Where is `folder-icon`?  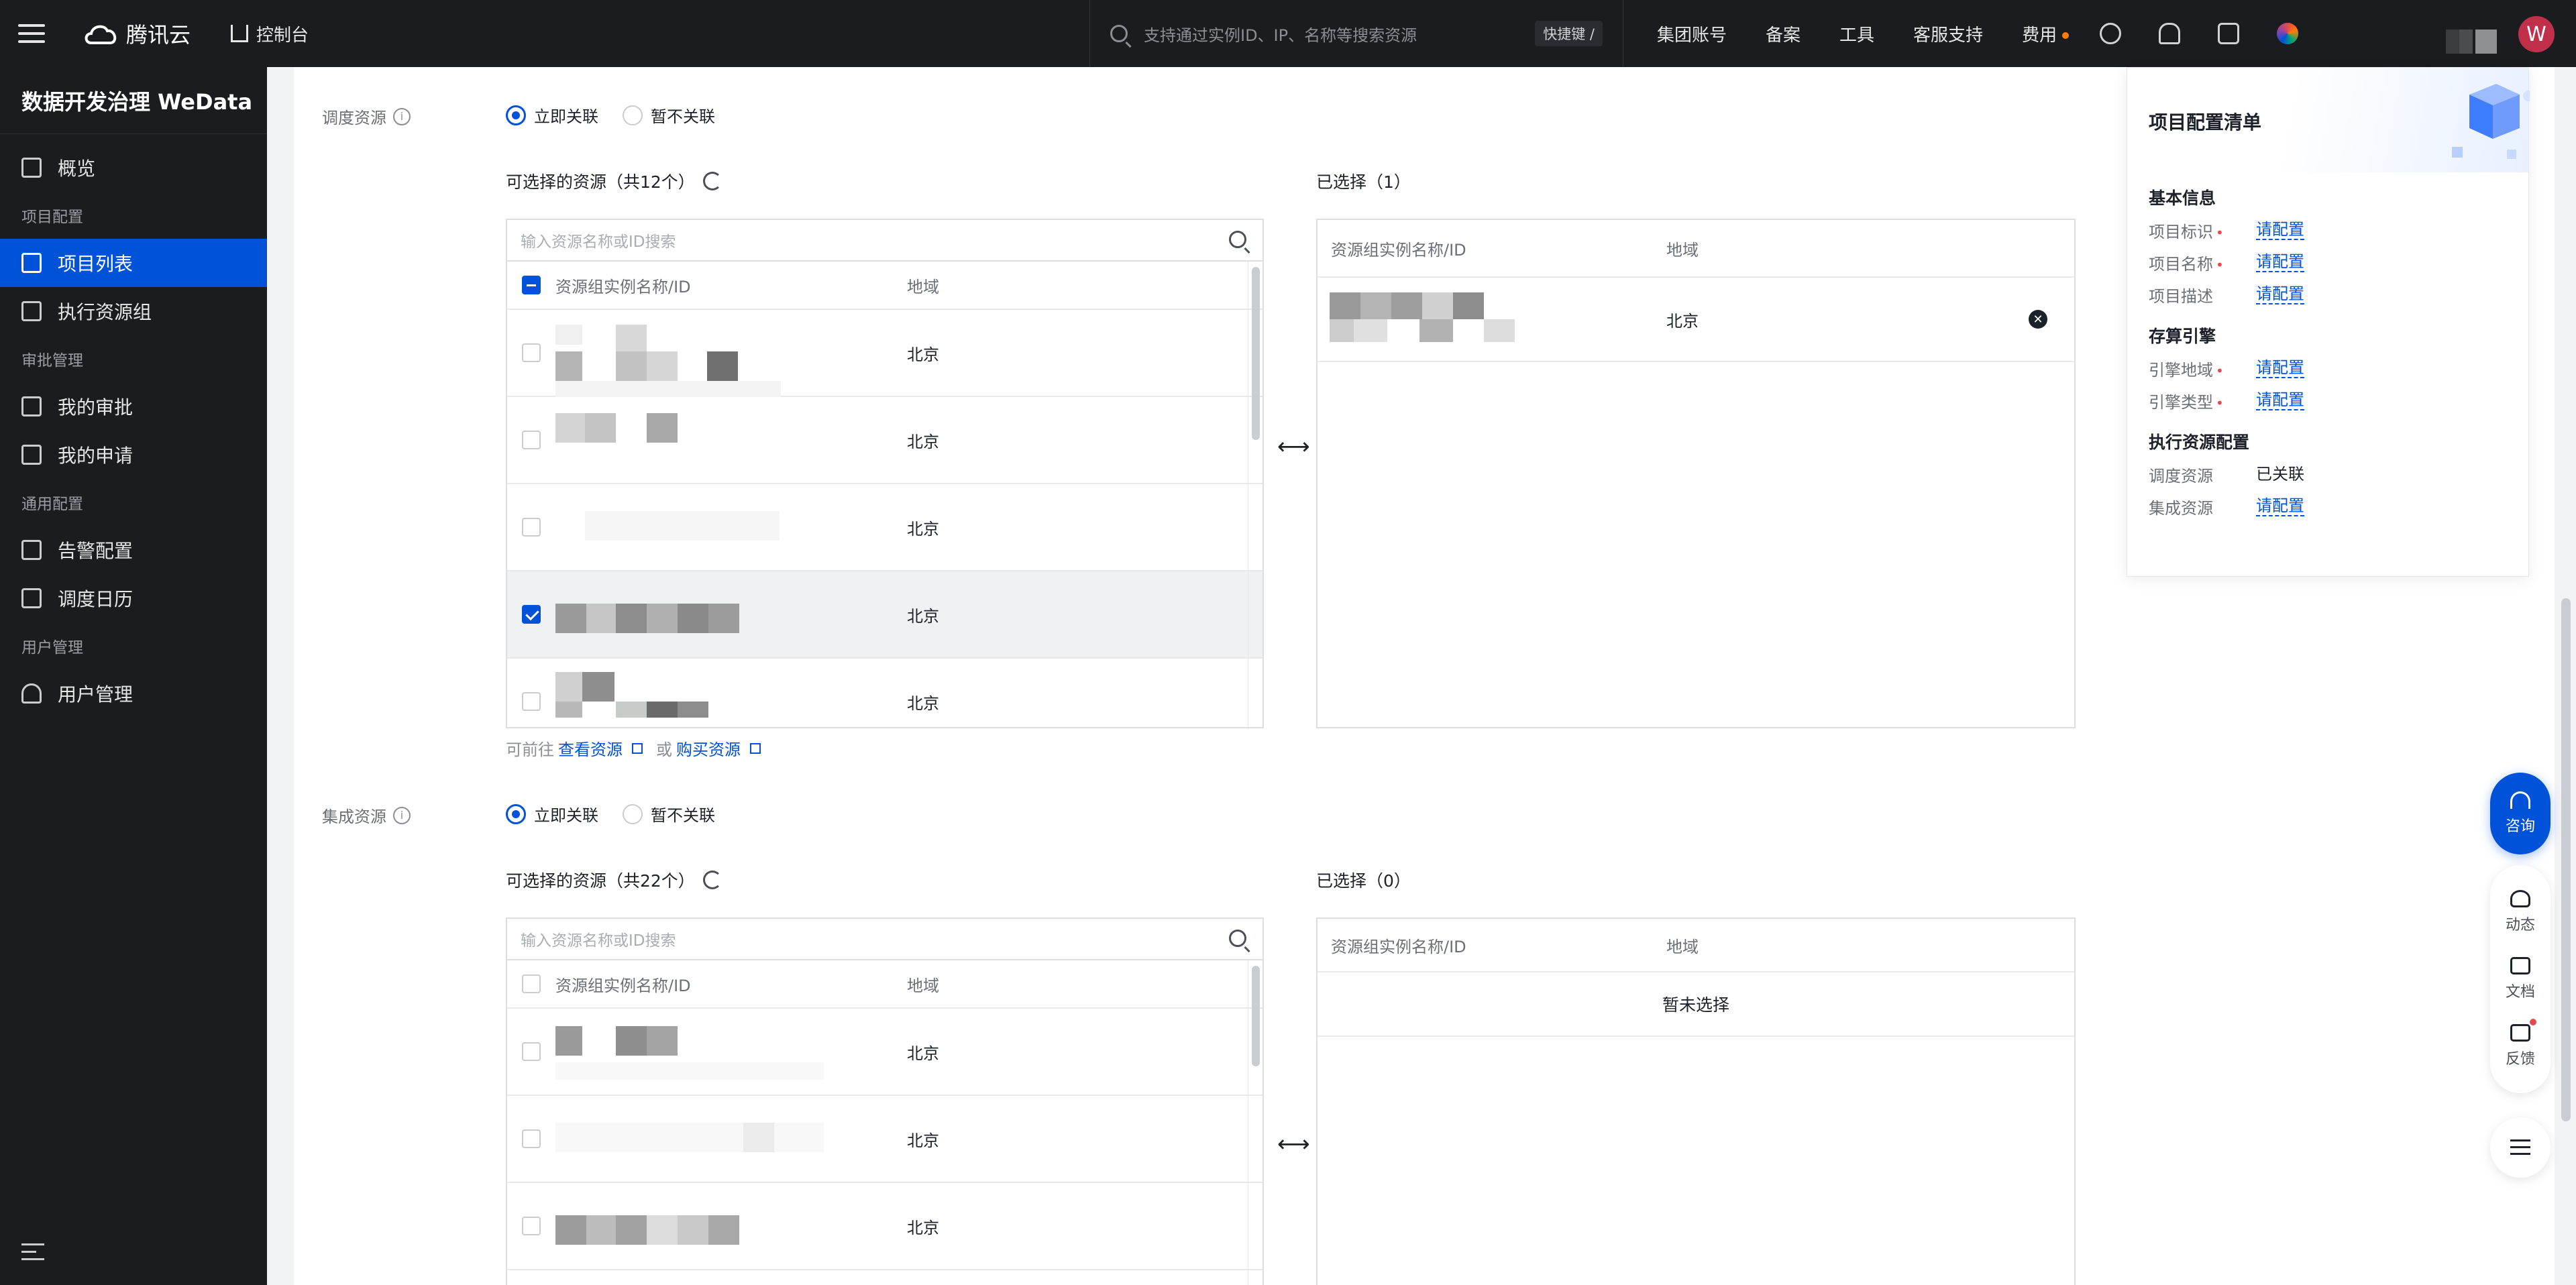 folder-icon is located at coordinates (31, 311).